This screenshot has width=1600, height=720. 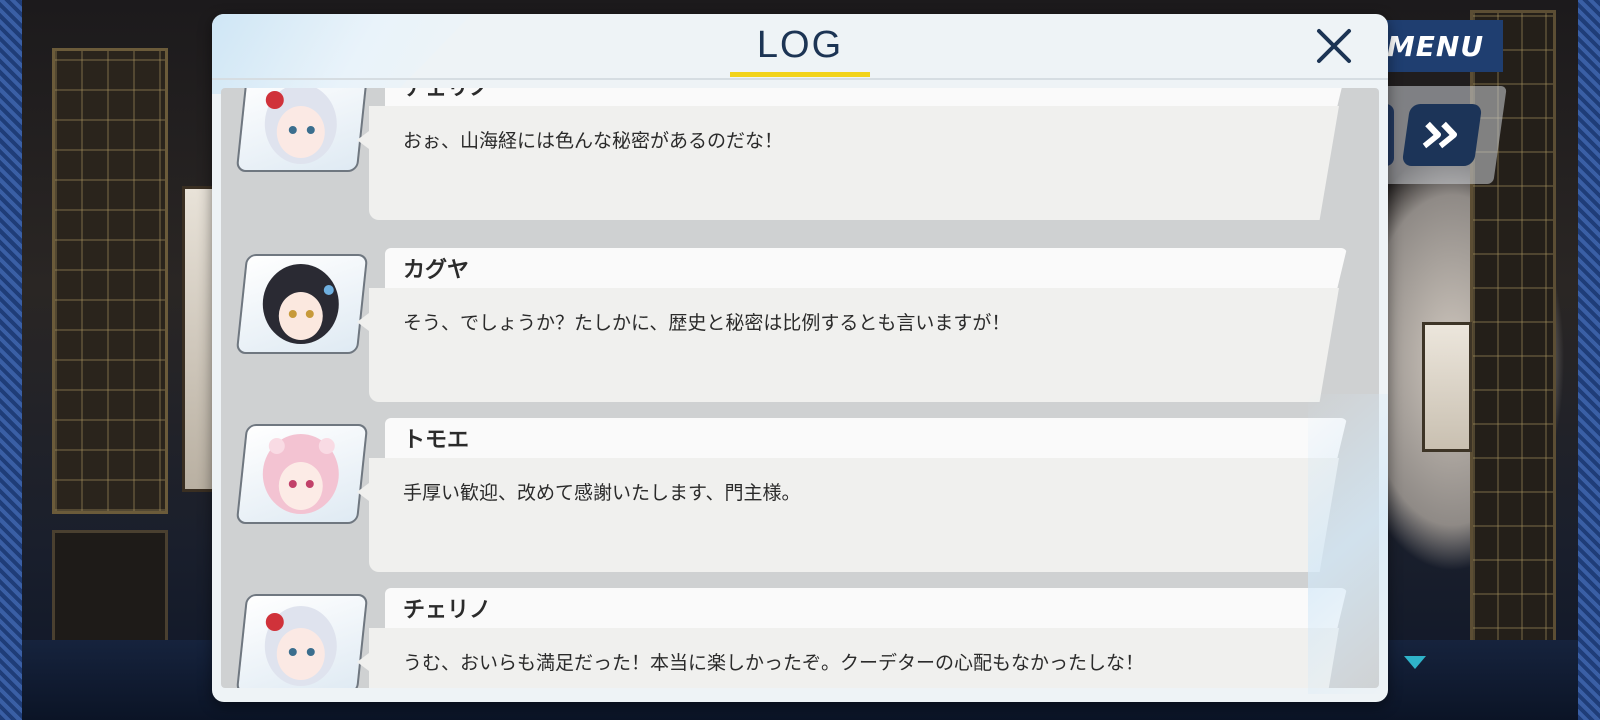 I want to click on close-icon, so click(x=1334, y=46).